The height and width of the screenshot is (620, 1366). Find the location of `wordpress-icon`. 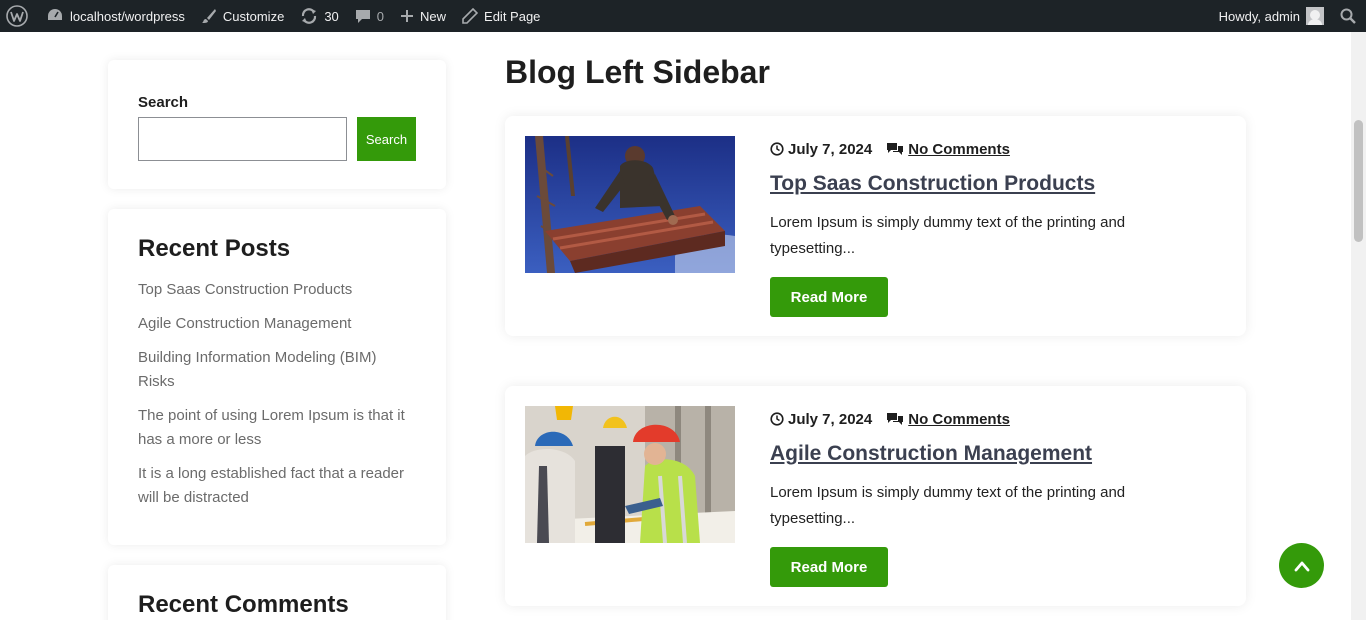

wordpress-icon is located at coordinates (17, 16).